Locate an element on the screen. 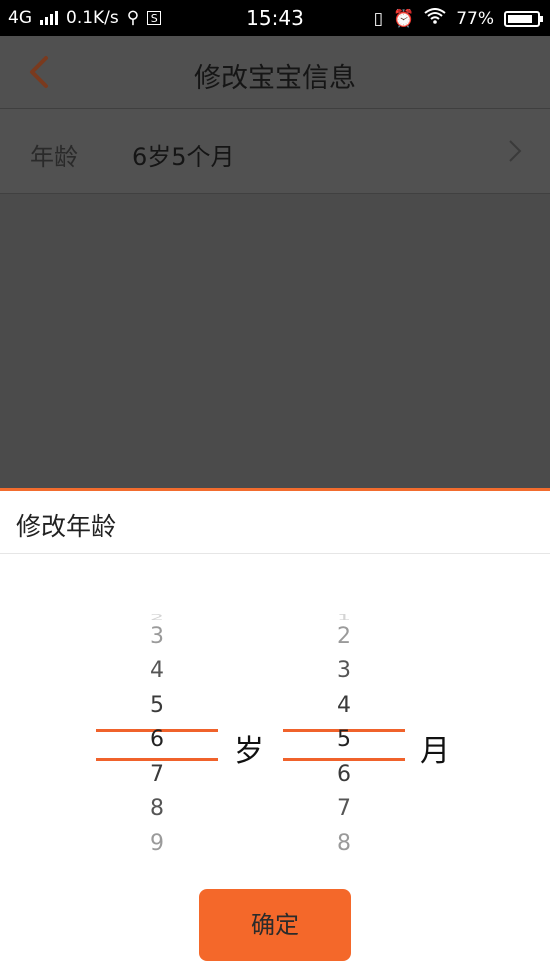 The height and width of the screenshot is (980, 550). wifi-icon is located at coordinates (435, 18).